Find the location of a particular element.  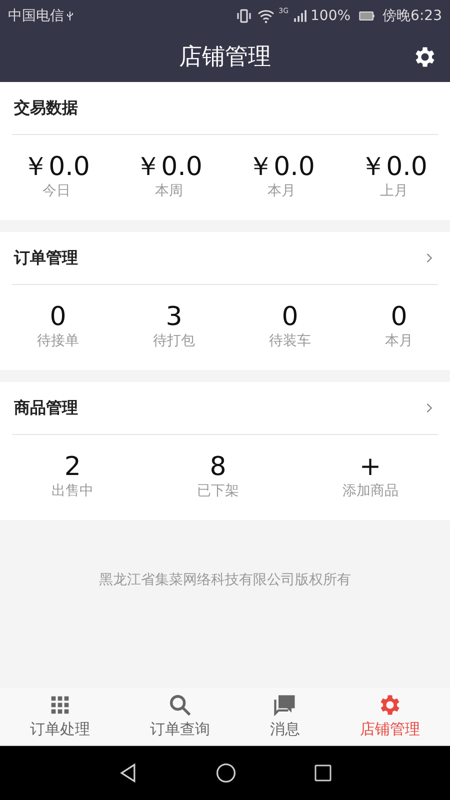

stat-label: 待装车 is located at coordinates (290, 342).